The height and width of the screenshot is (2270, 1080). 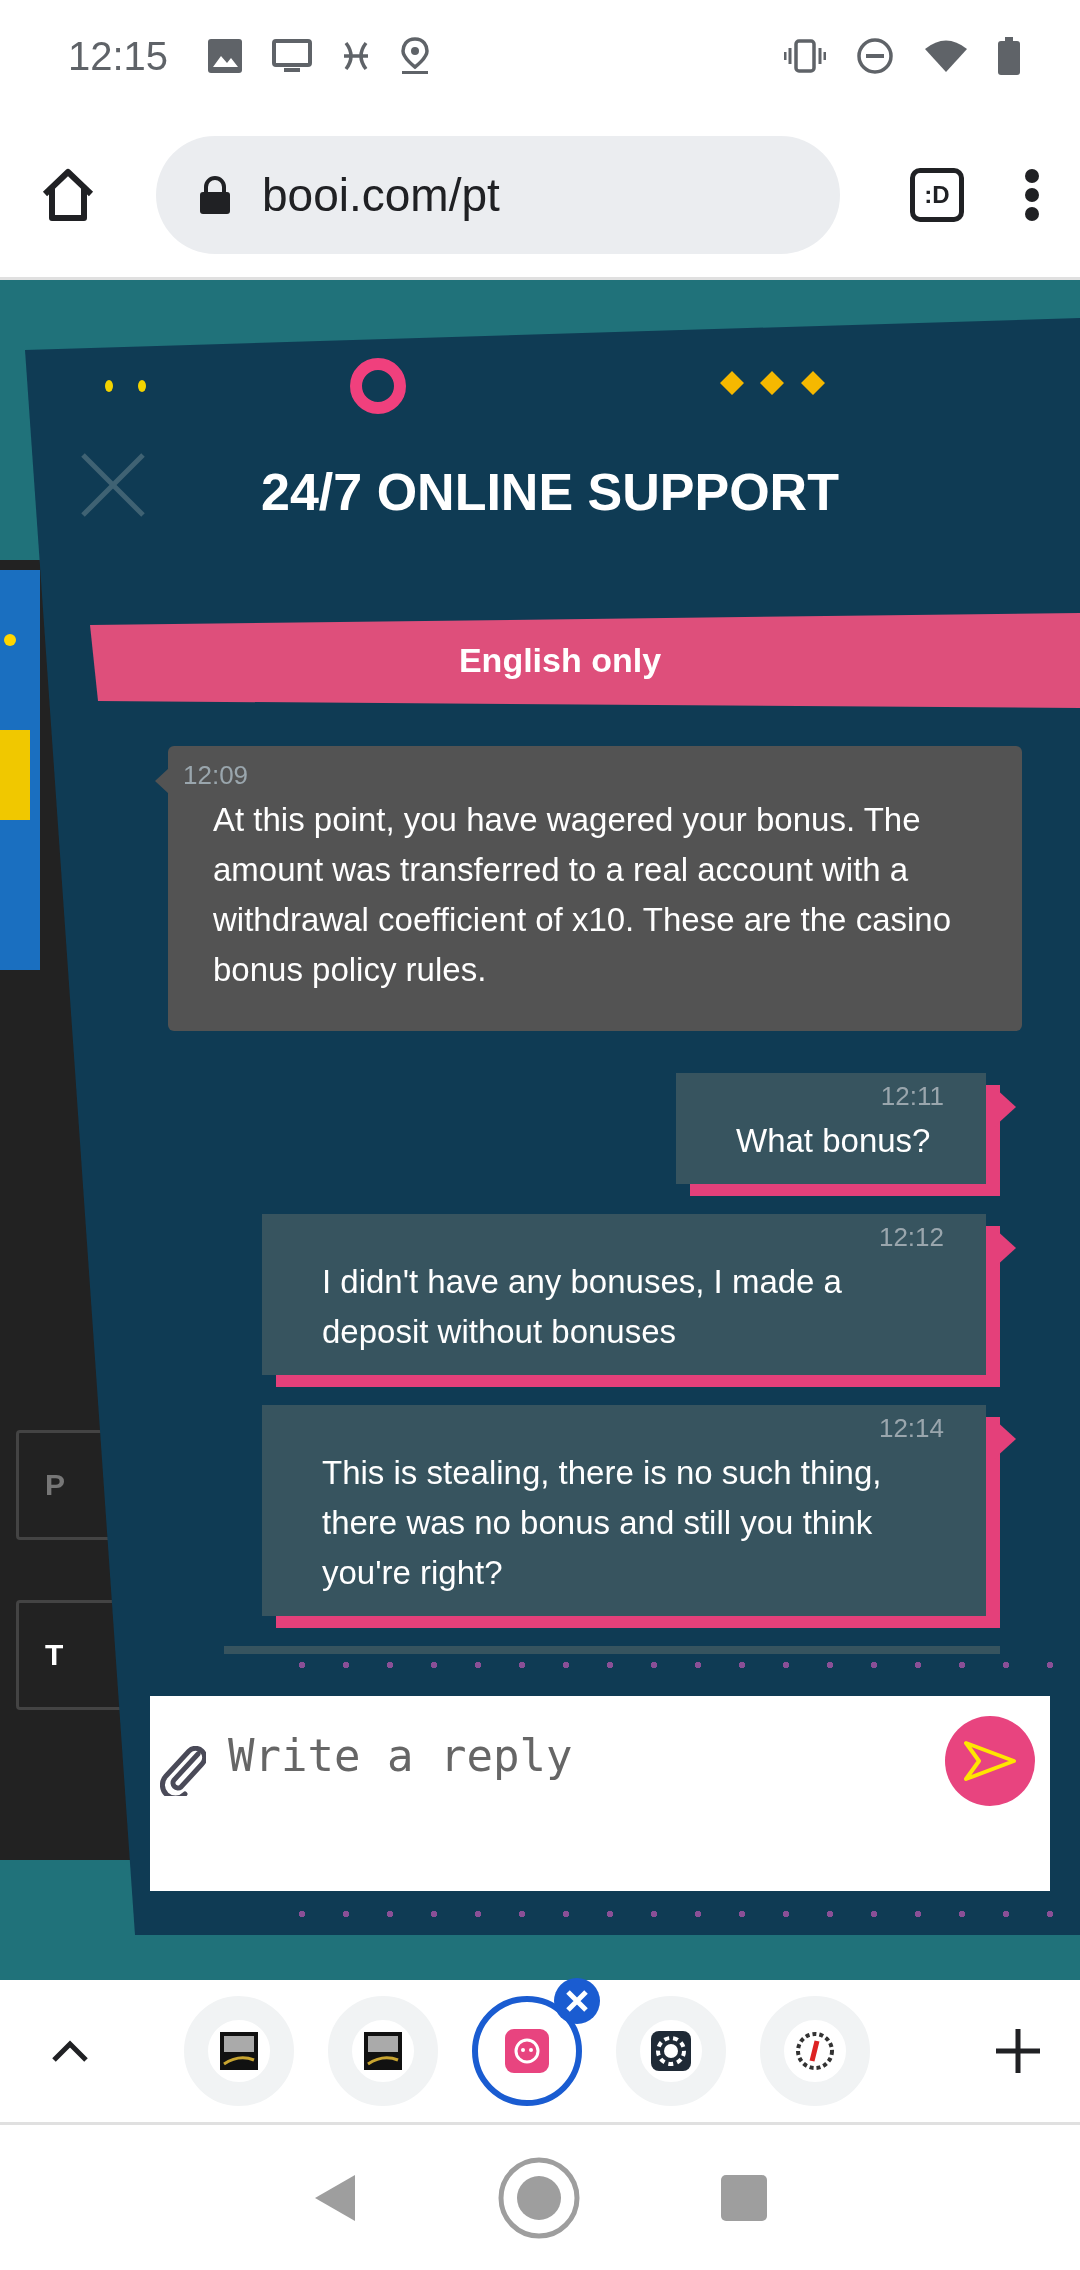 What do you see at coordinates (582, 1307) in the screenshot?
I see `message-text: I didn't have any bonuses, I made a deposit without bonuses` at bounding box center [582, 1307].